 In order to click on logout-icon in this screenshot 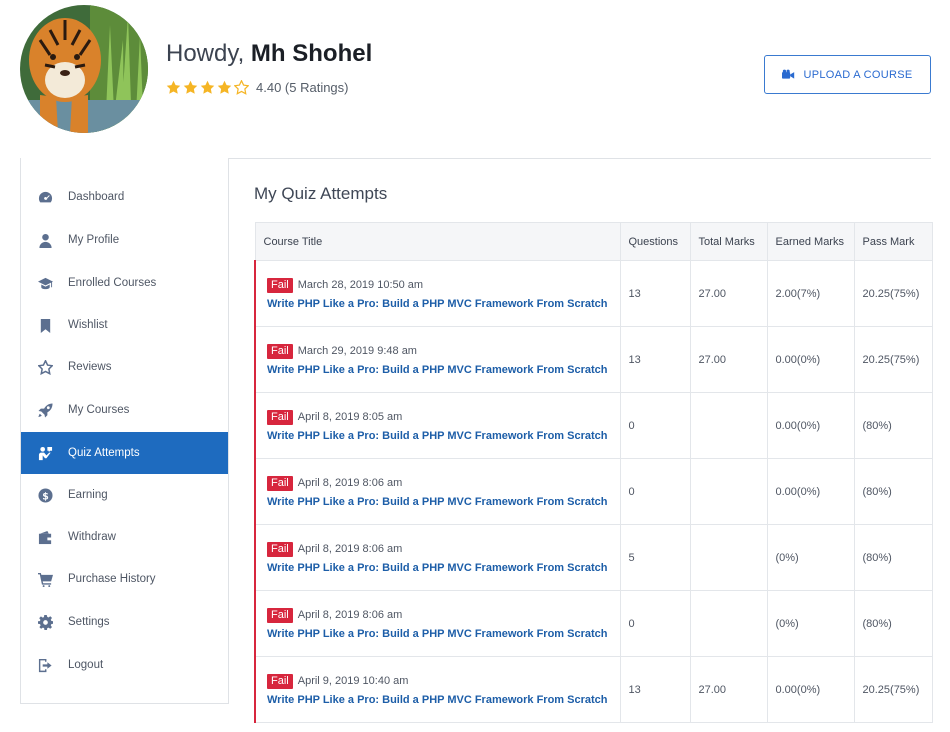, I will do `click(45, 665)`.